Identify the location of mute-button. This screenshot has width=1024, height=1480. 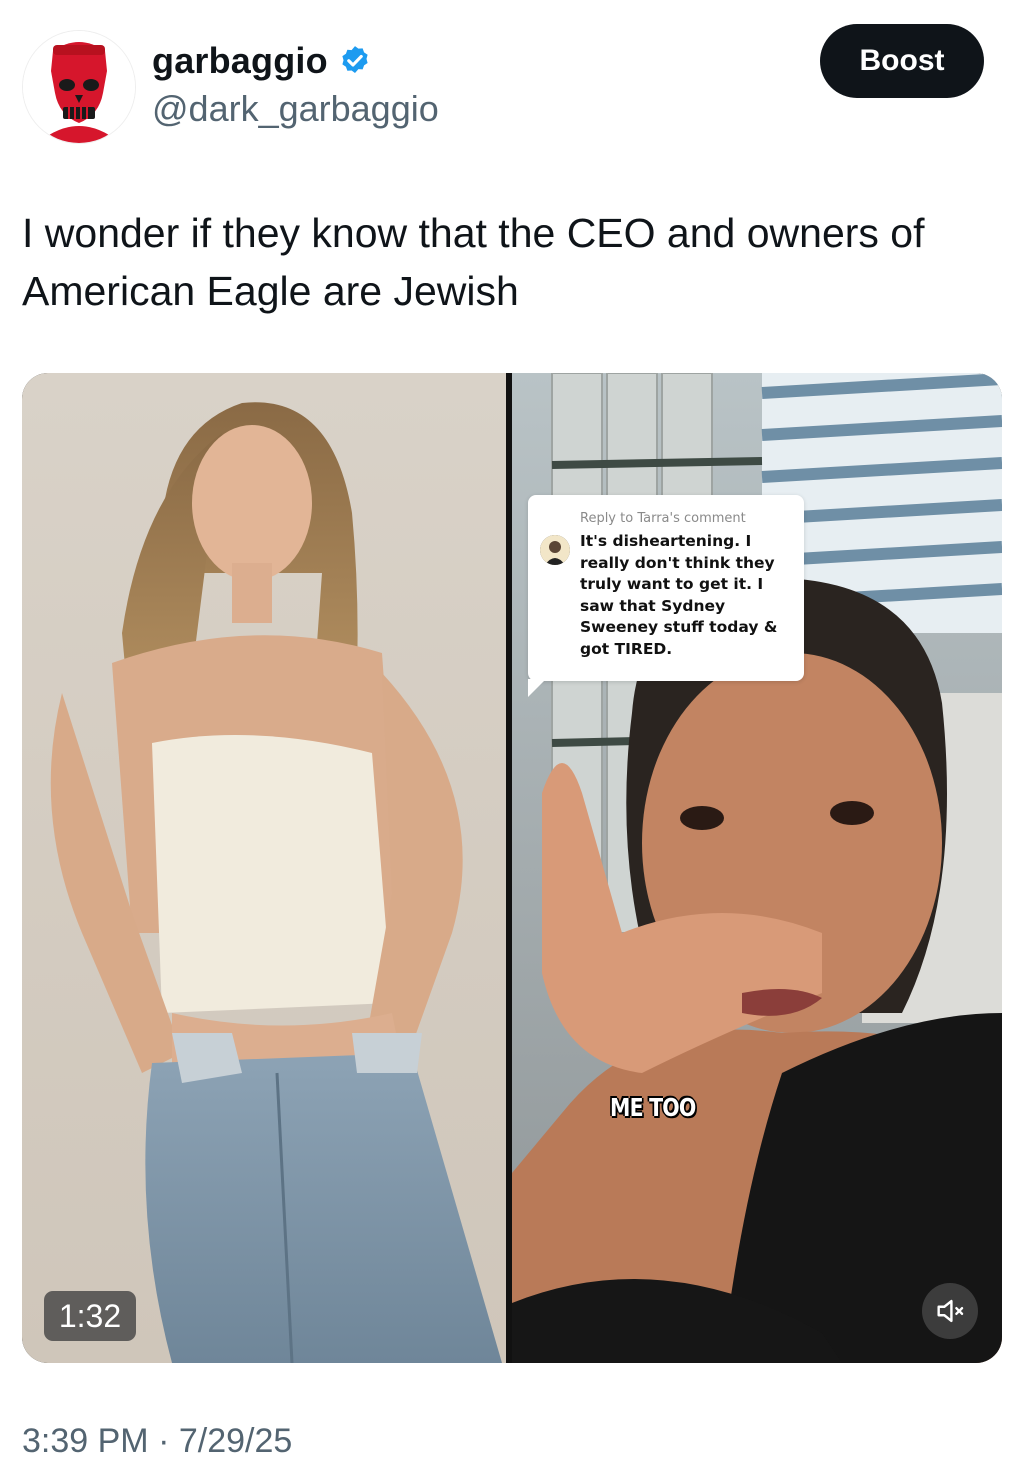
(950, 1311).